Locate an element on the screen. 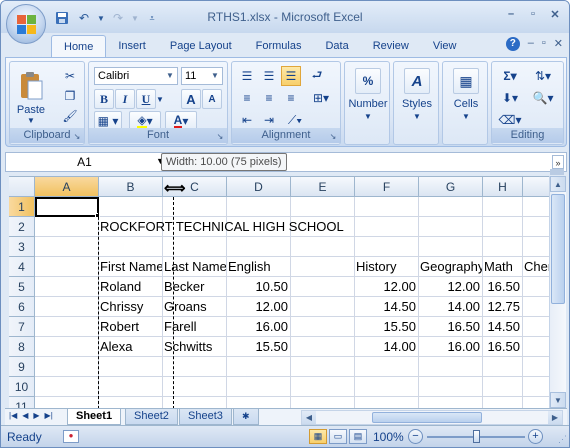 The height and width of the screenshot is (448, 570). cell-g8: 16.00 is located at coordinates (450, 347).